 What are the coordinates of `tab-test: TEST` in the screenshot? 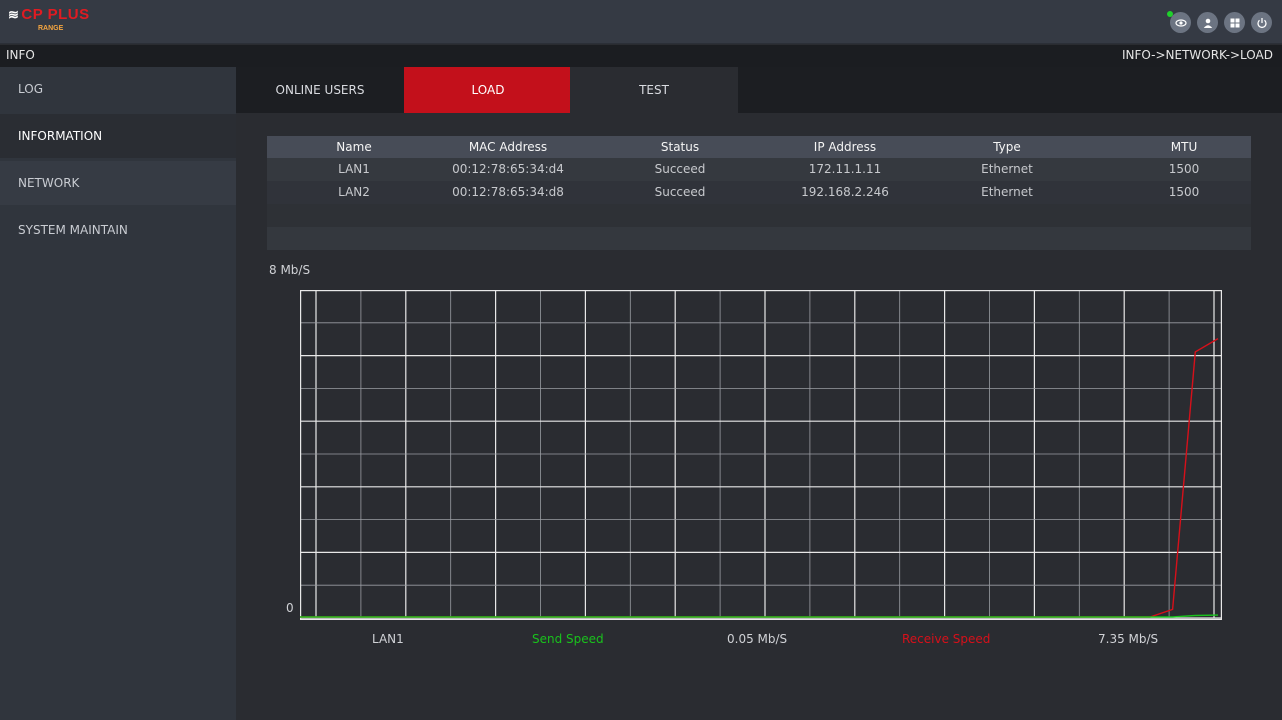 It's located at (654, 90).